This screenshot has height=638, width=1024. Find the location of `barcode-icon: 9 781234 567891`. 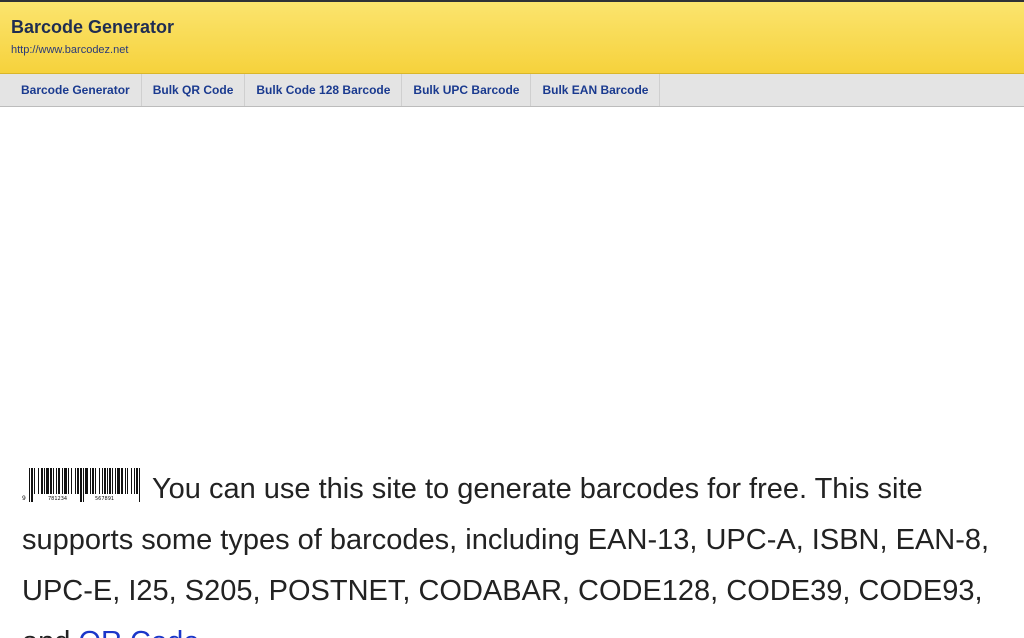

barcode-icon: 9 781234 567891 is located at coordinates (81, 485).